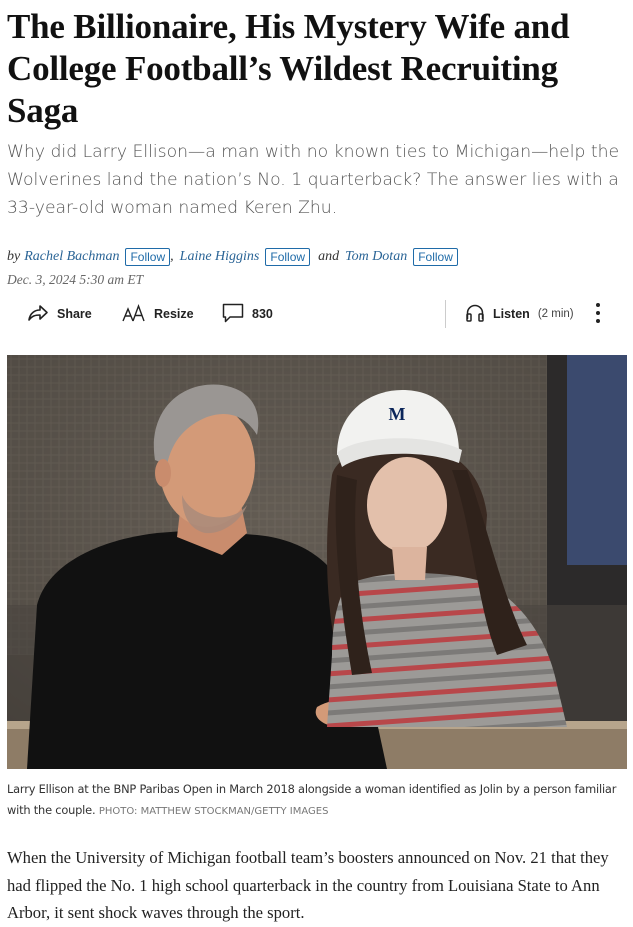 This screenshot has width=633, height=927. Describe the element at coordinates (397, 414) in the screenshot. I see `cap-michigan-logo: M` at that location.